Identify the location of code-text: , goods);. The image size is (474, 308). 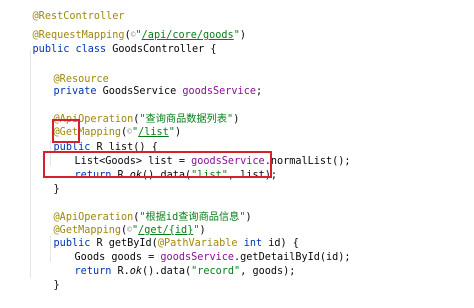
(268, 271).